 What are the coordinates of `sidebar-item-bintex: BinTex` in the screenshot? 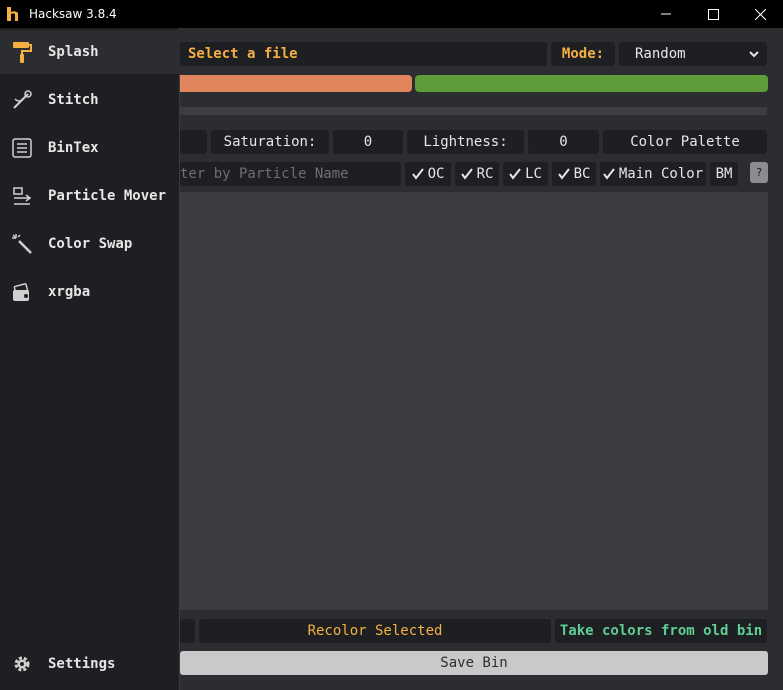 It's located at (90, 148).